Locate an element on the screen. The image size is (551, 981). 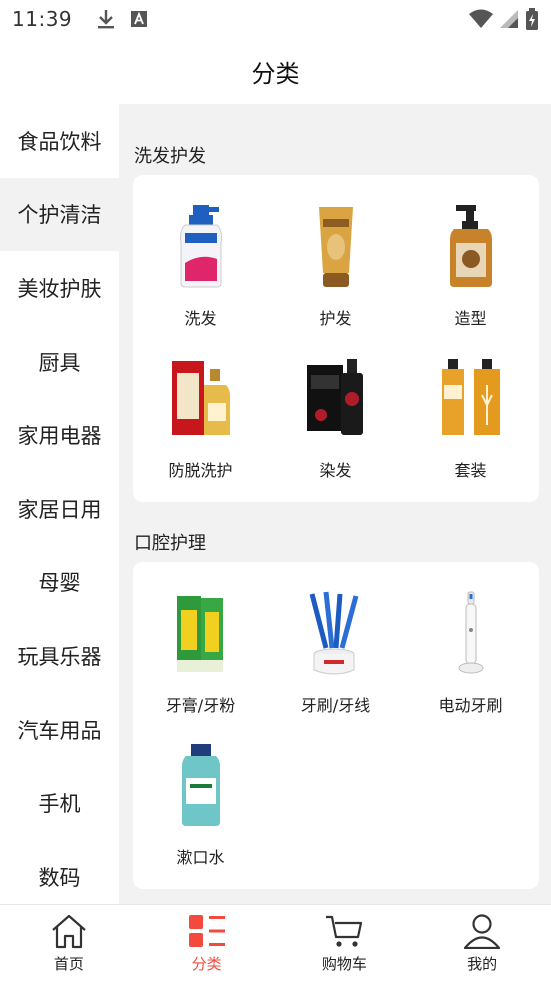
electric-toothbrush-icon is located at coordinates (471, 633).